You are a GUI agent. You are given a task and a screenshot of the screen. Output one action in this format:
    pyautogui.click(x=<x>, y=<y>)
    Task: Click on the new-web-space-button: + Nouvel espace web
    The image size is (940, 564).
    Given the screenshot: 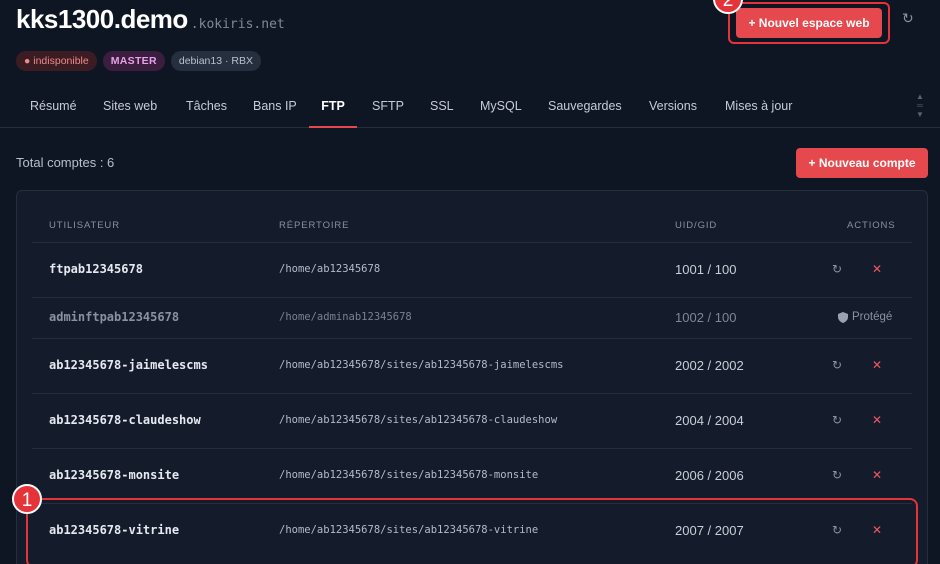 What is the action you would take?
    pyautogui.click(x=809, y=23)
    